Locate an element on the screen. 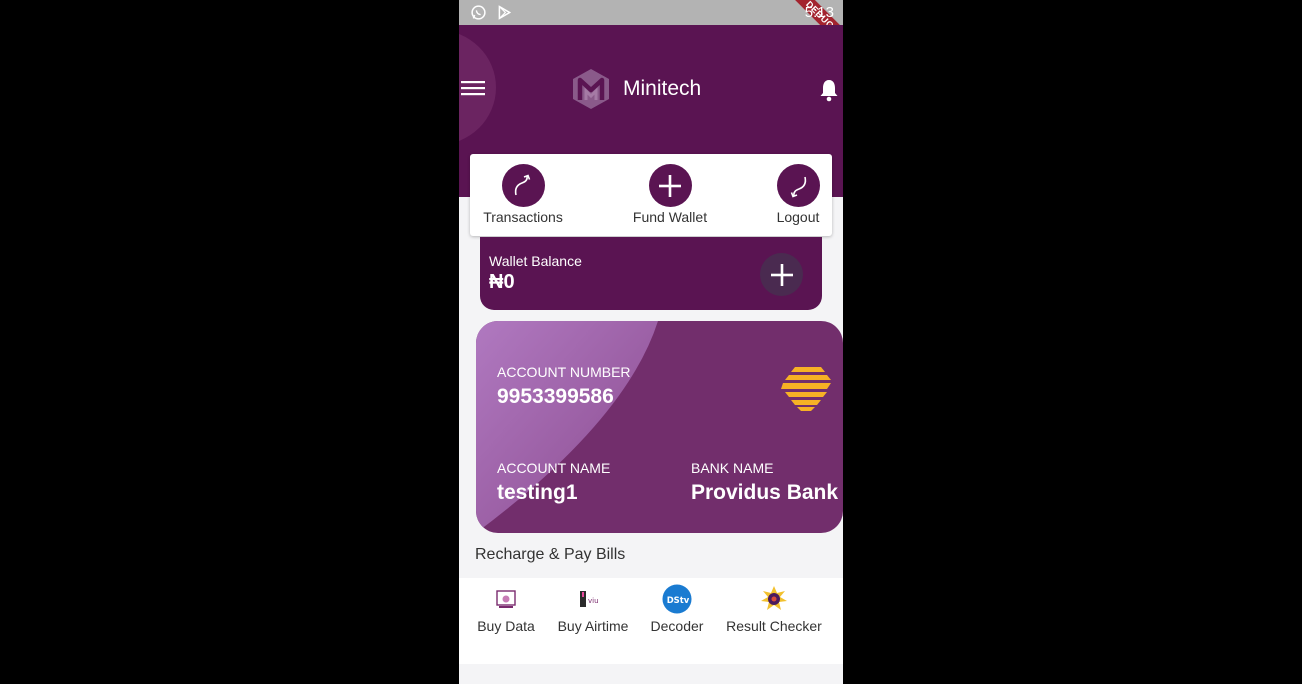  result-checker-button: Result Checker is located at coordinates (774, 609).